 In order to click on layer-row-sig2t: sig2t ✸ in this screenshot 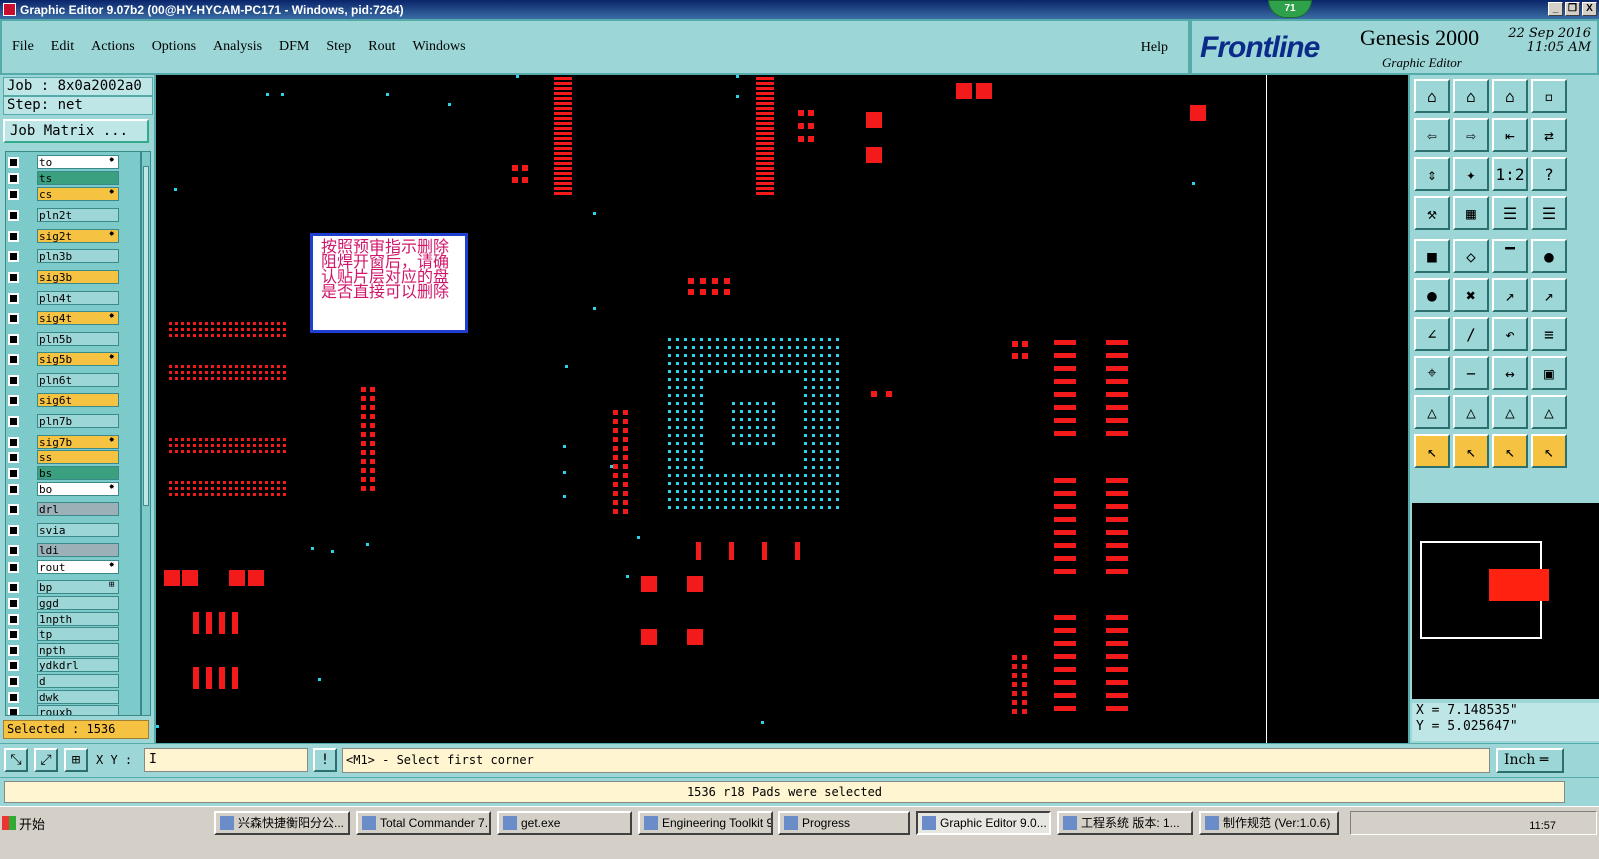, I will do `click(63, 236)`.